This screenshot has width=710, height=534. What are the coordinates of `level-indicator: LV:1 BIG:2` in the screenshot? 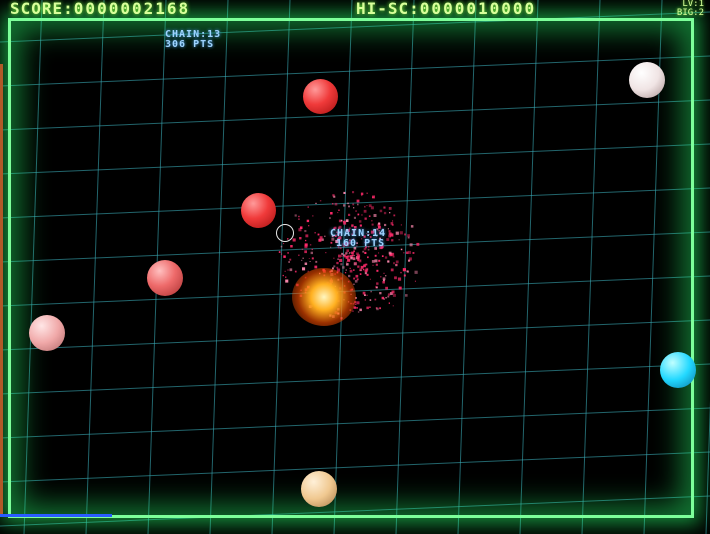 It's located at (680, 9).